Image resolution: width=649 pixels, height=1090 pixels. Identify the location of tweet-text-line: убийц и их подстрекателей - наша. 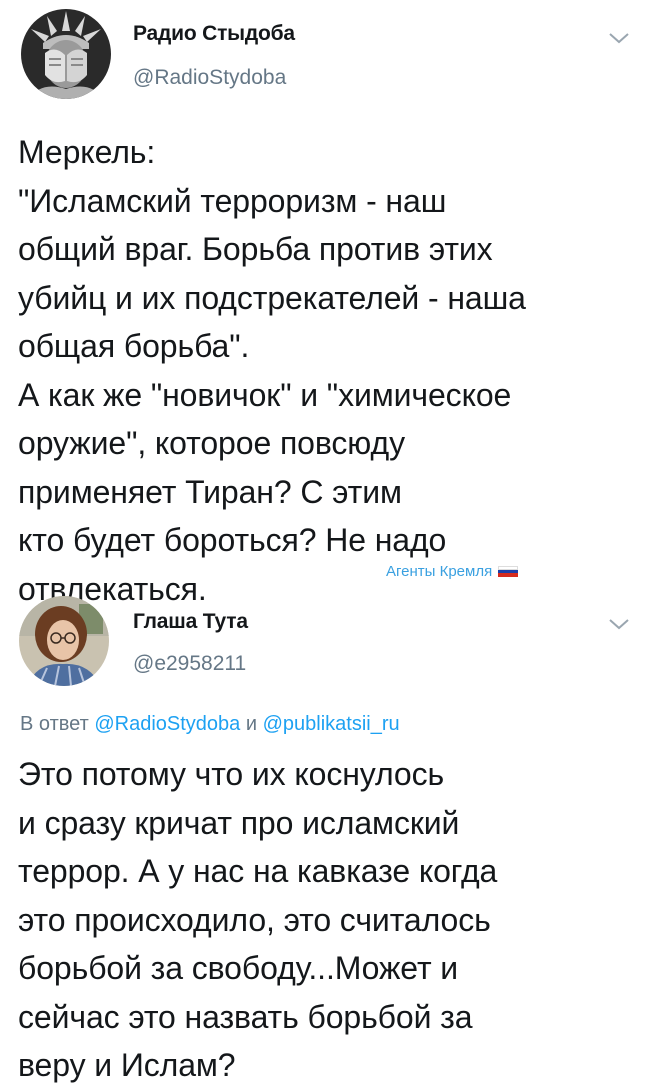
(272, 297).